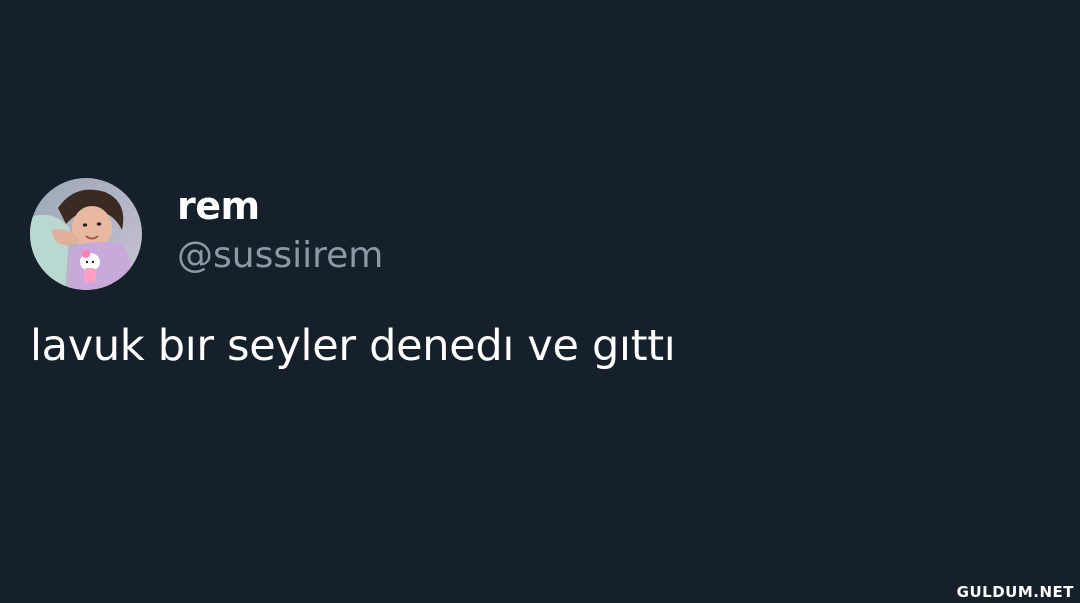 This screenshot has width=1080, height=603. I want to click on tweet-text: lavuk bır seyler denedı ve gıttı, so click(353, 346).